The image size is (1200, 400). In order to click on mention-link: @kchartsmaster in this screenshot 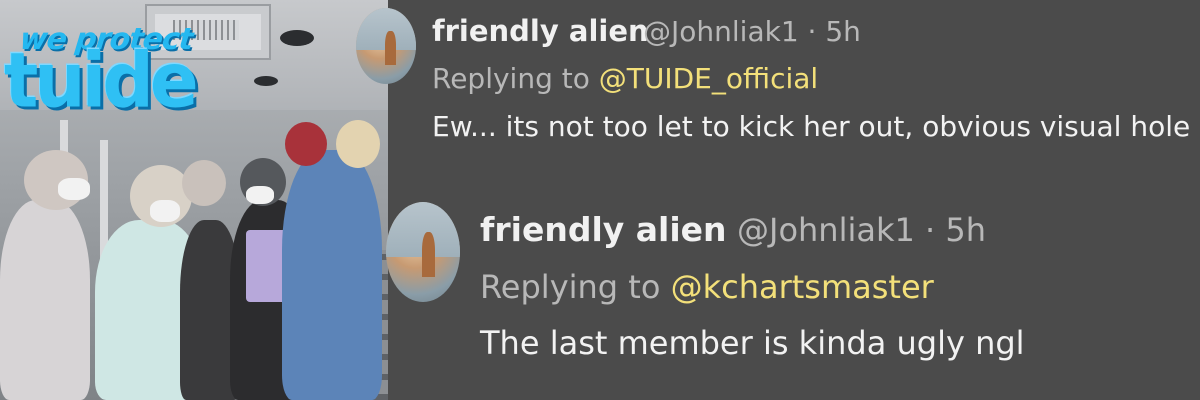, I will do `click(802, 287)`.